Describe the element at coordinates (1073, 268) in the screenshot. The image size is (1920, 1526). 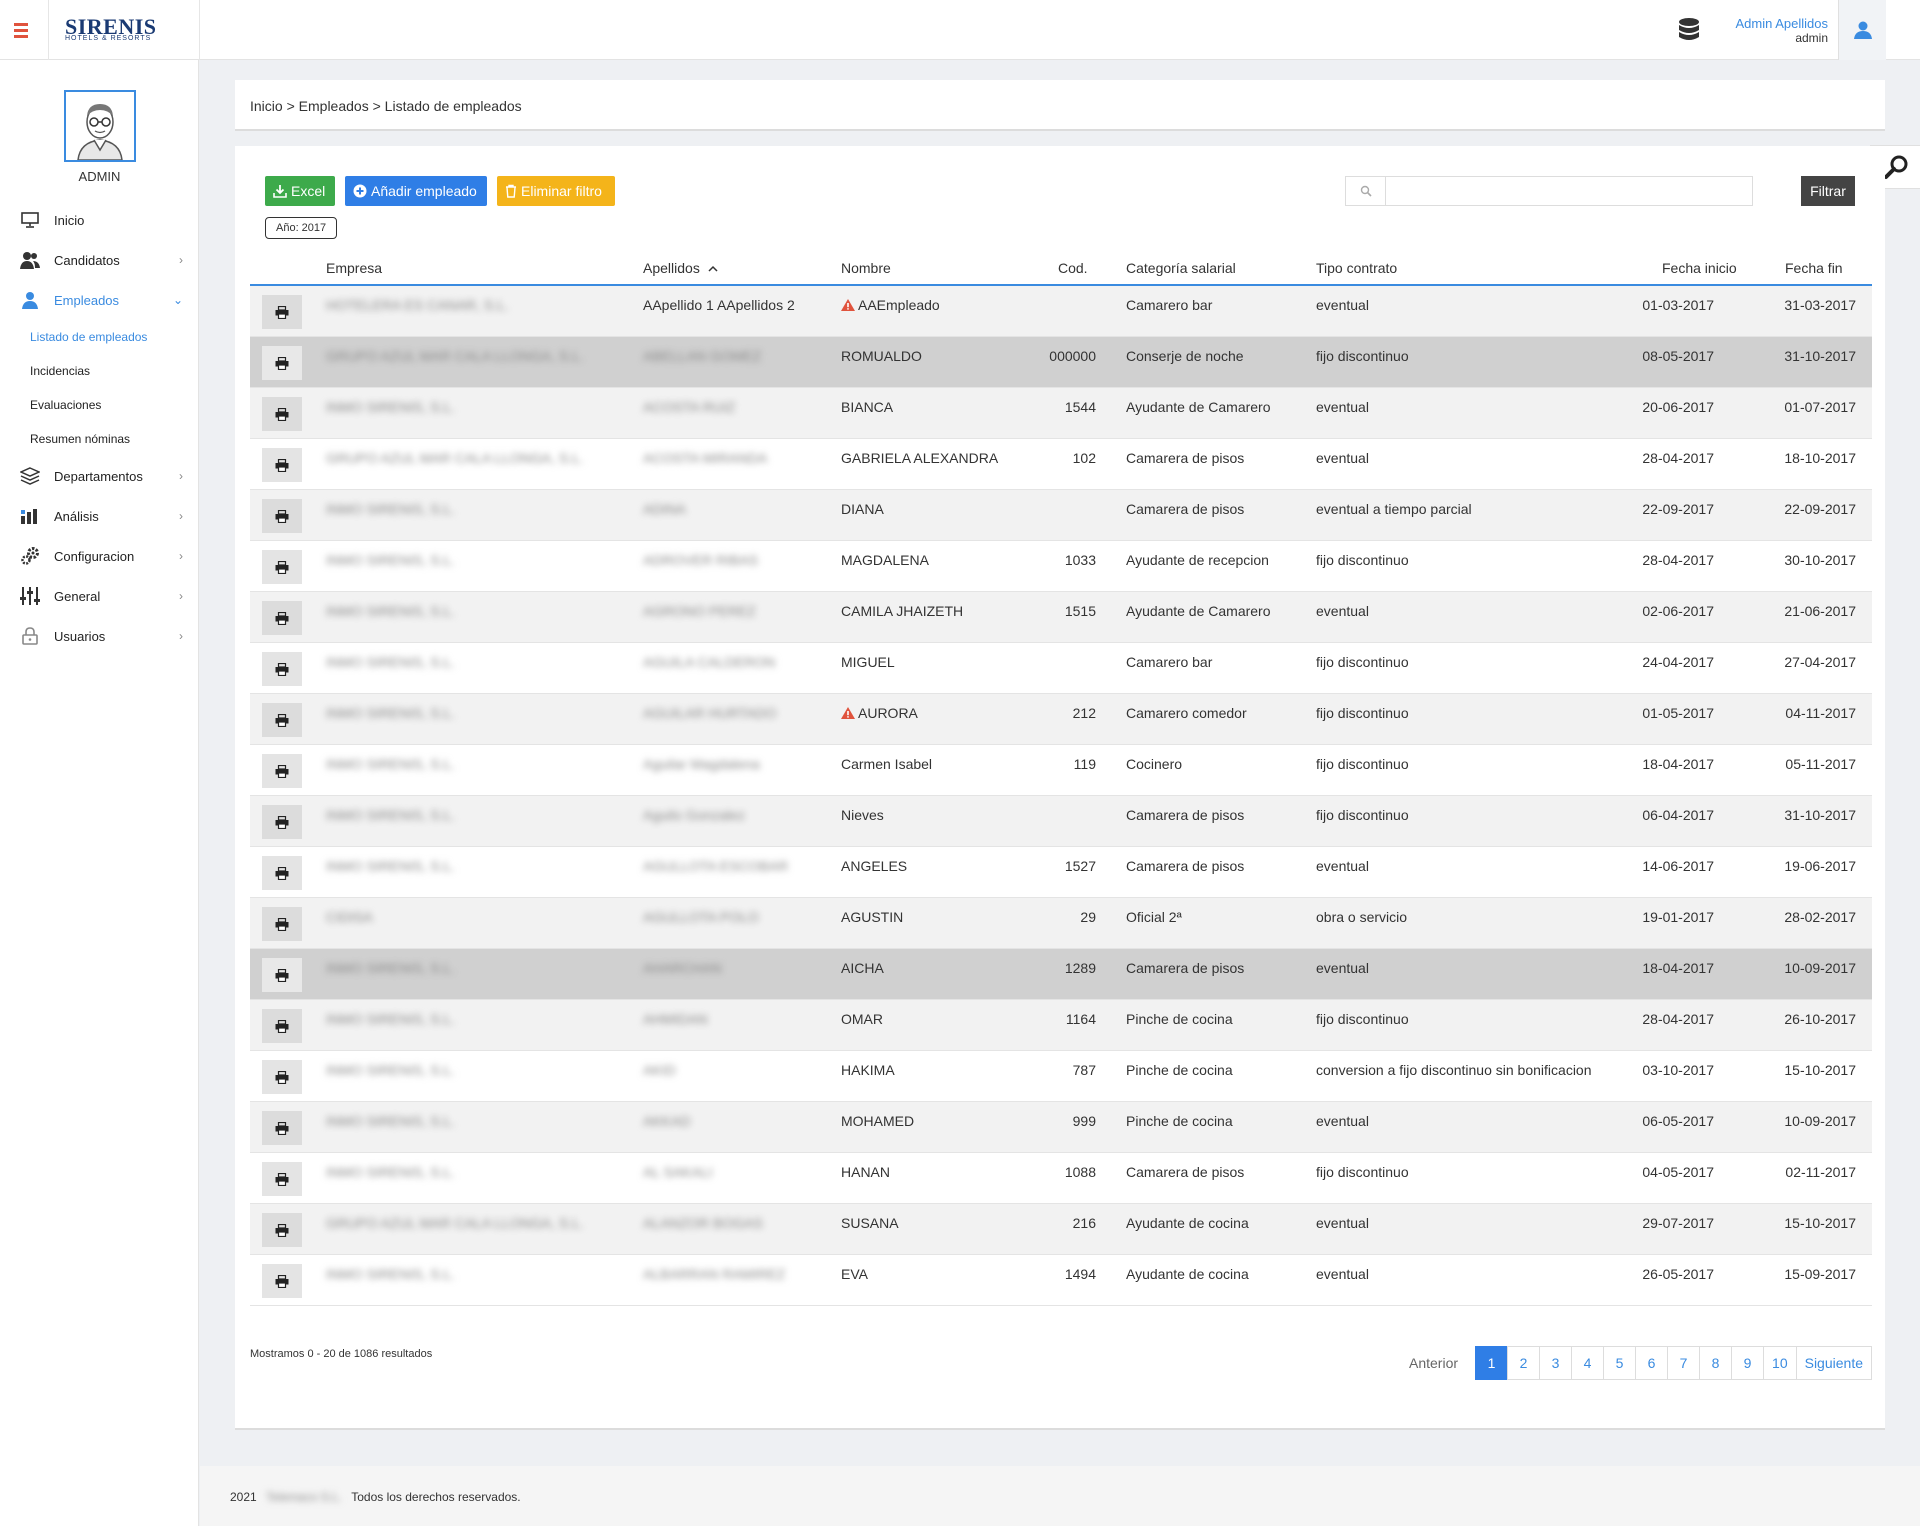
I see `column-header-cod: Cod.` at that location.